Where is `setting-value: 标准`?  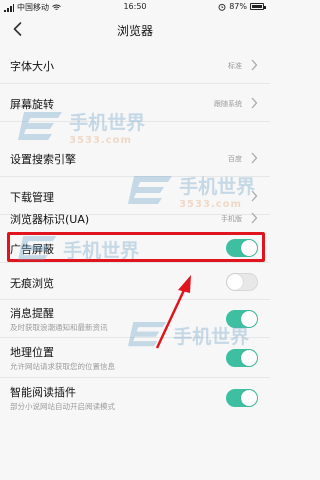
setting-value: 标准 is located at coordinates (235, 66).